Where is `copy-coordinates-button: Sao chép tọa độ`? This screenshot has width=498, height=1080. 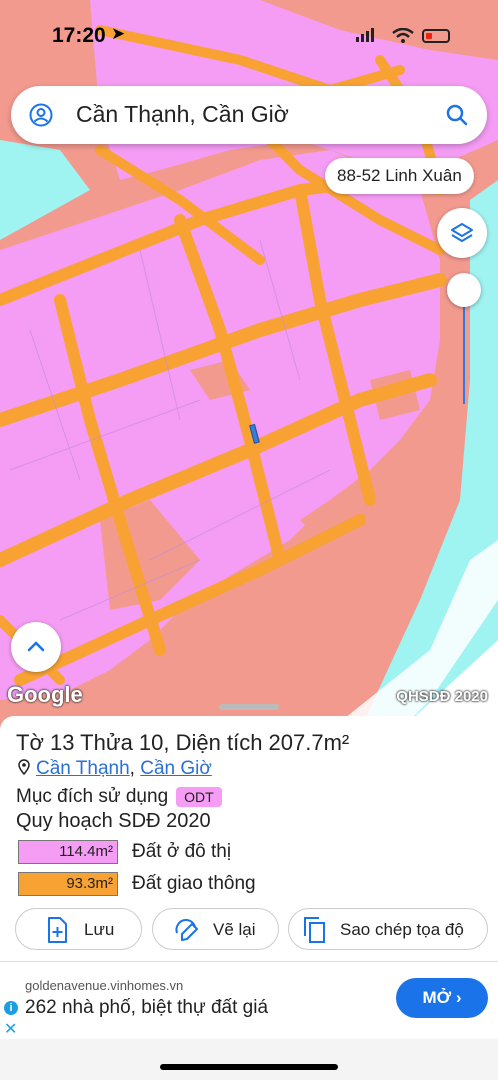
copy-coordinates-button: Sao chép tọa độ is located at coordinates (388, 929).